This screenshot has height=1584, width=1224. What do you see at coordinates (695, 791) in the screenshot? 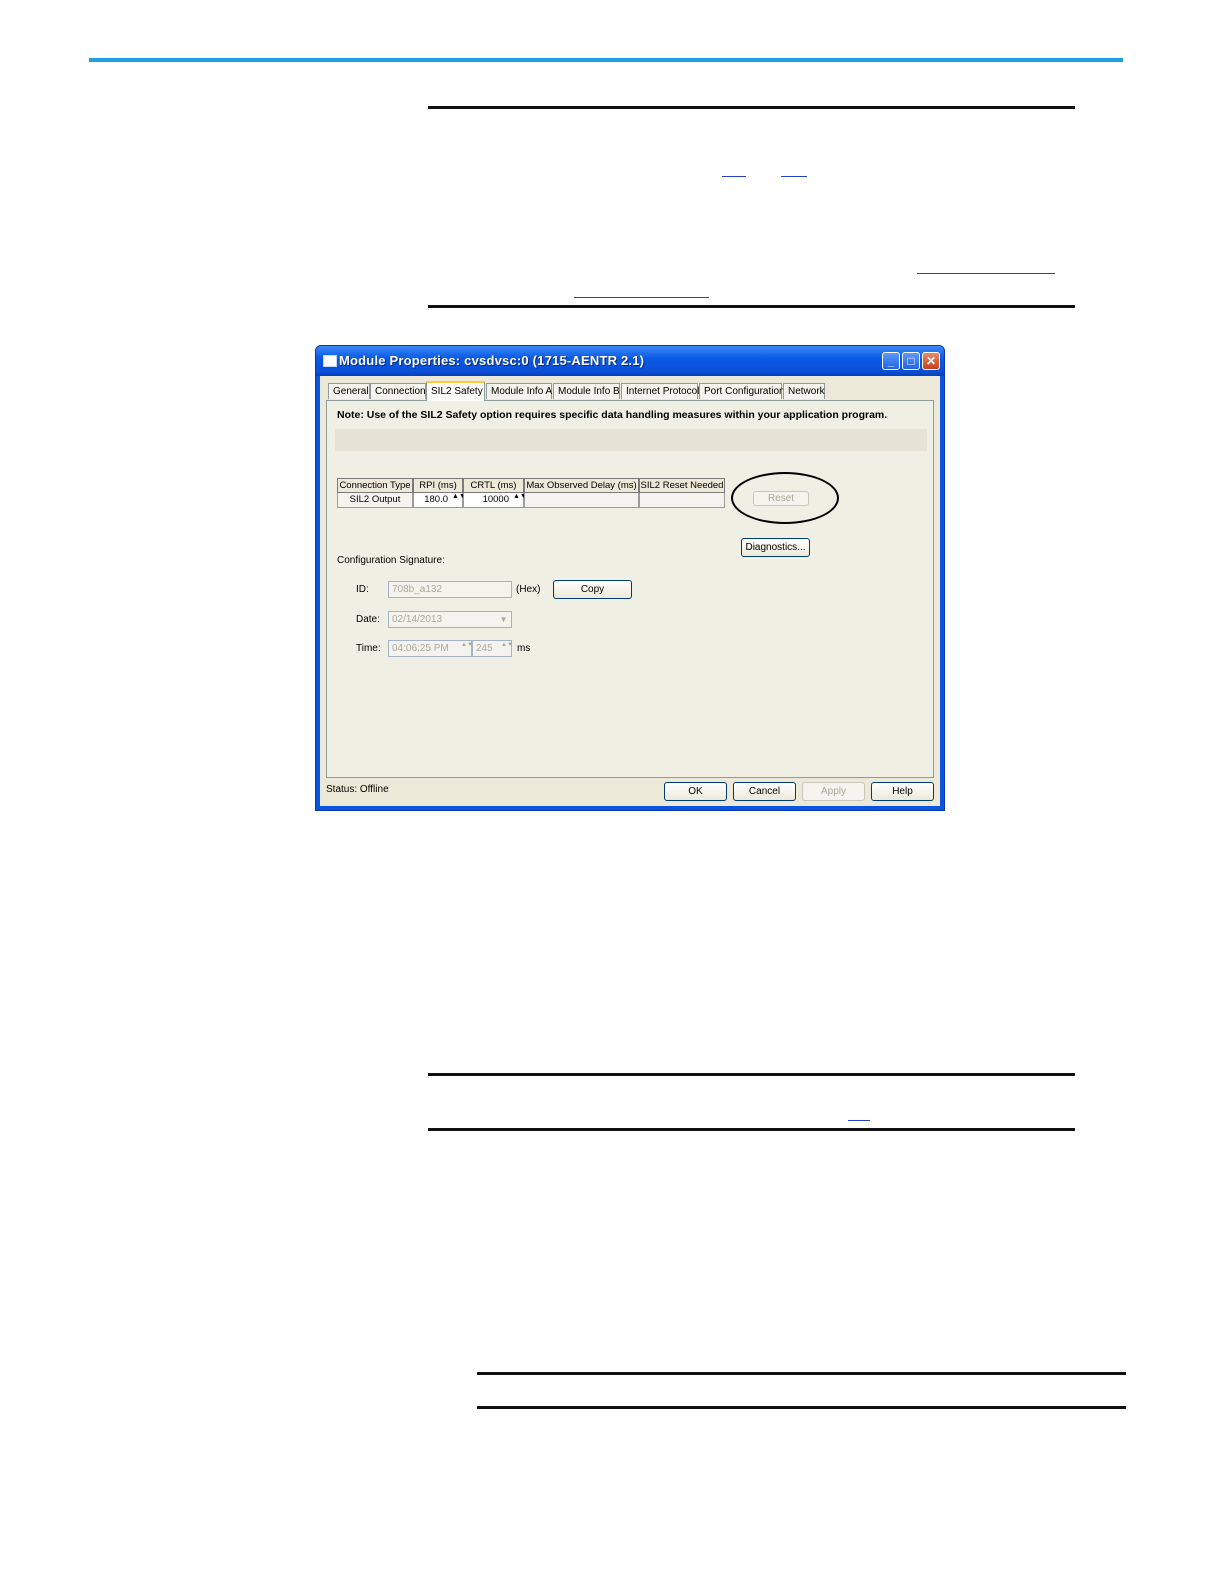
I see `ok-button: OK` at bounding box center [695, 791].